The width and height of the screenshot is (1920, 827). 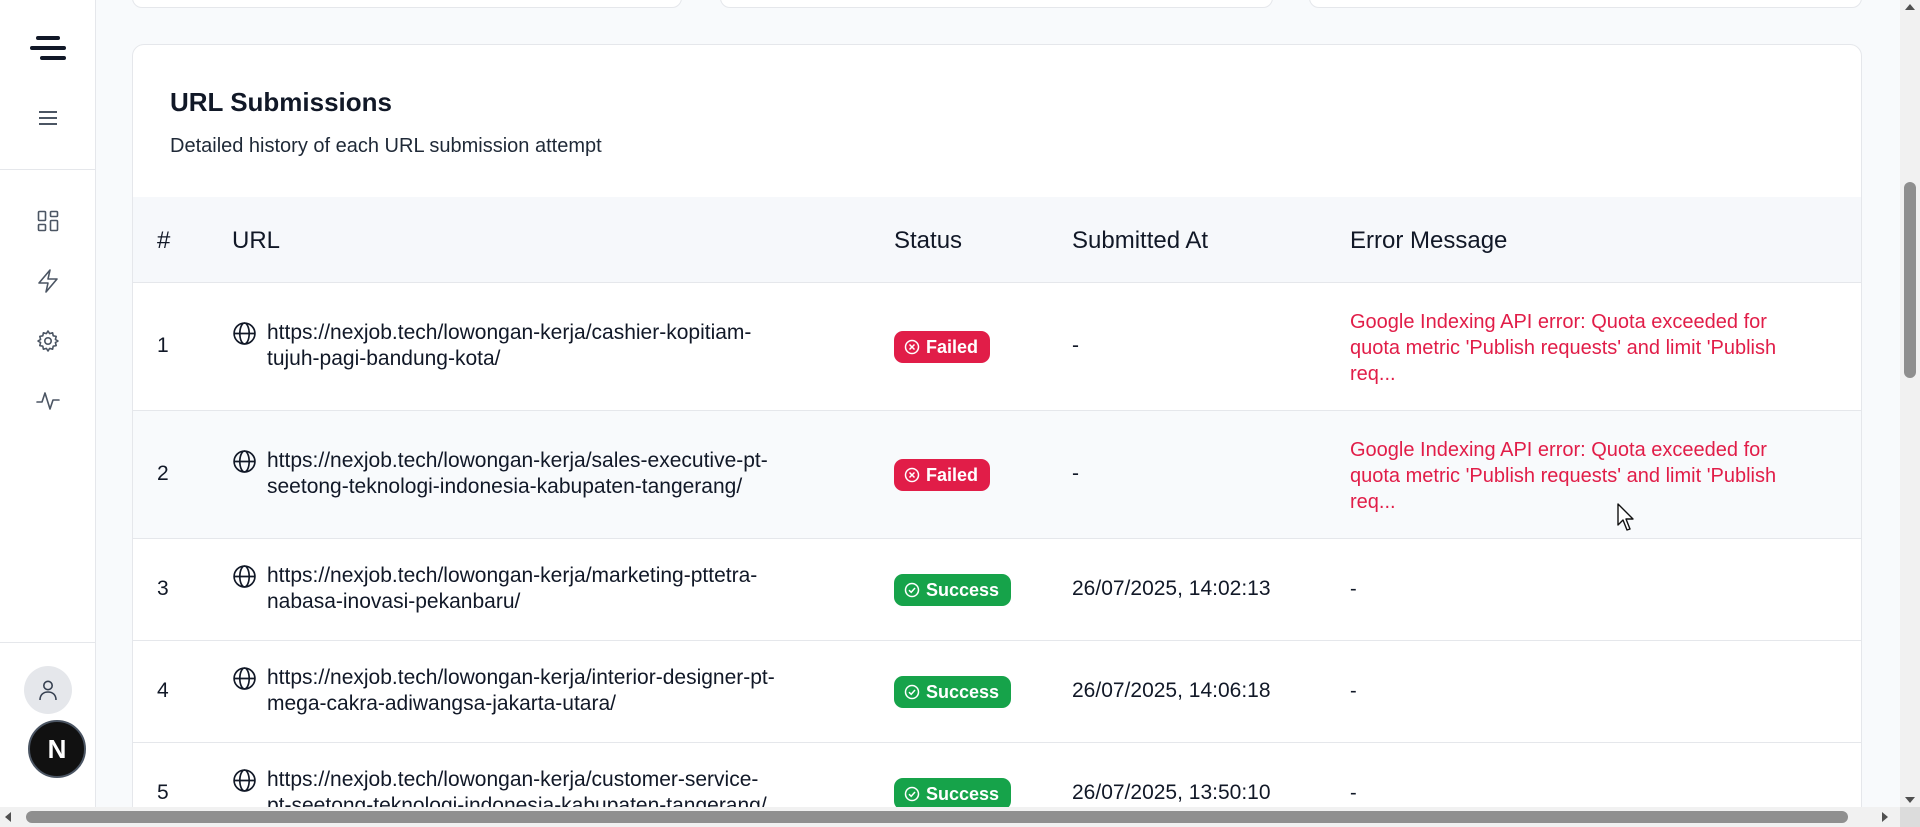 What do you see at coordinates (163, 473) in the screenshot?
I see `row-number: 2` at bounding box center [163, 473].